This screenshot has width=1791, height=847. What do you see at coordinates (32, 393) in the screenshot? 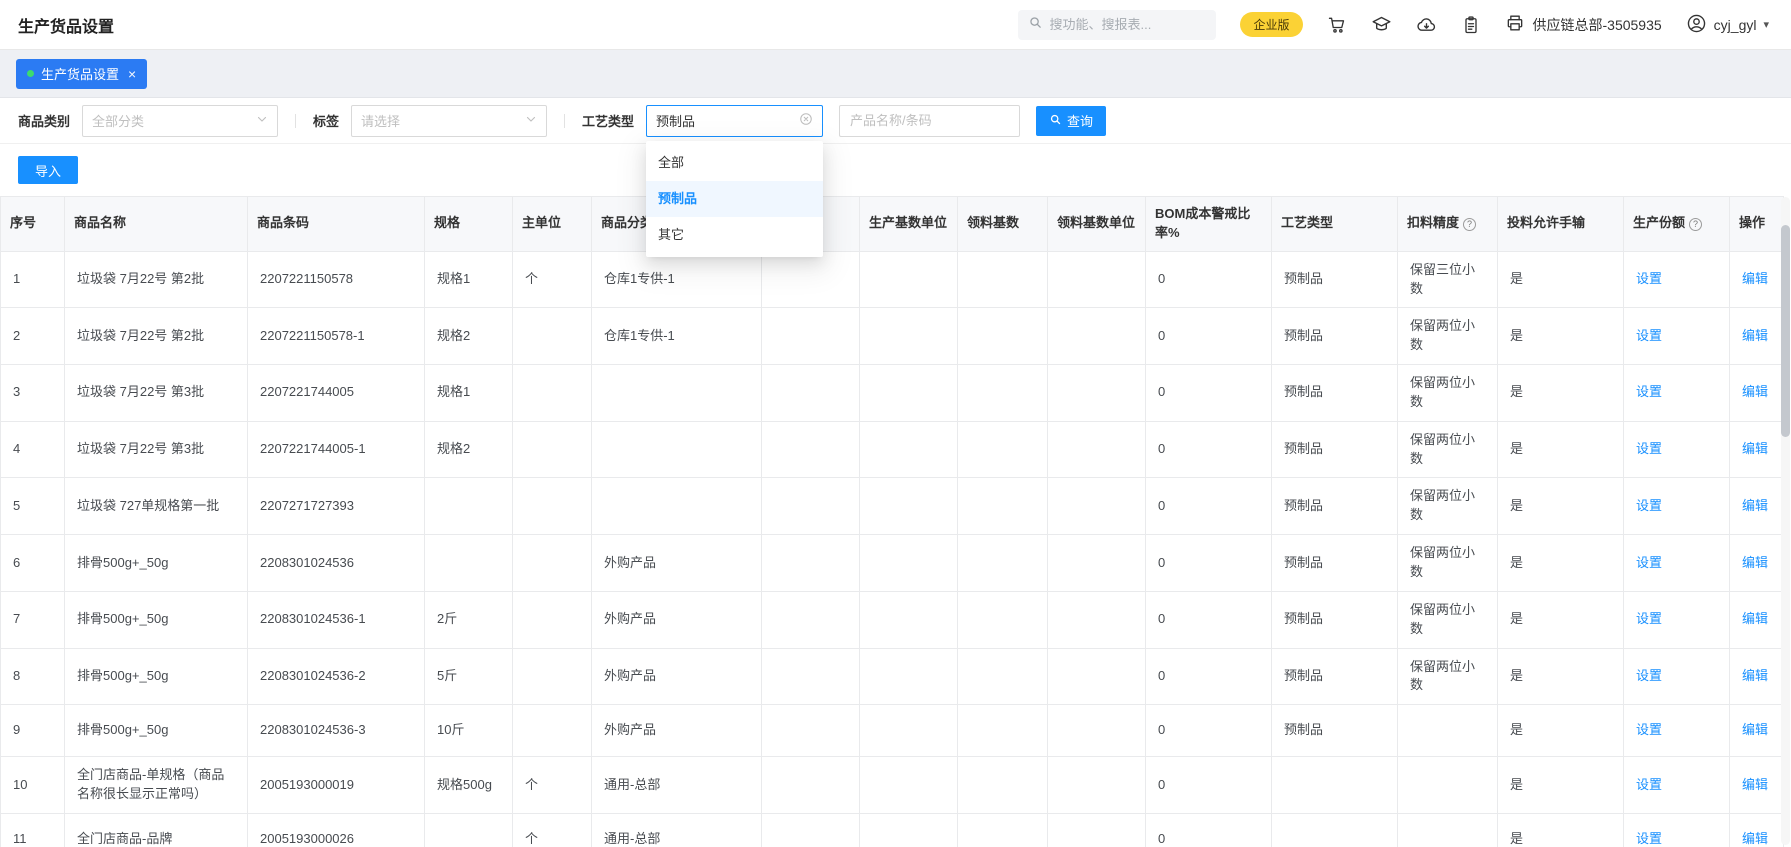
I see `table-cell: 3` at bounding box center [32, 393].